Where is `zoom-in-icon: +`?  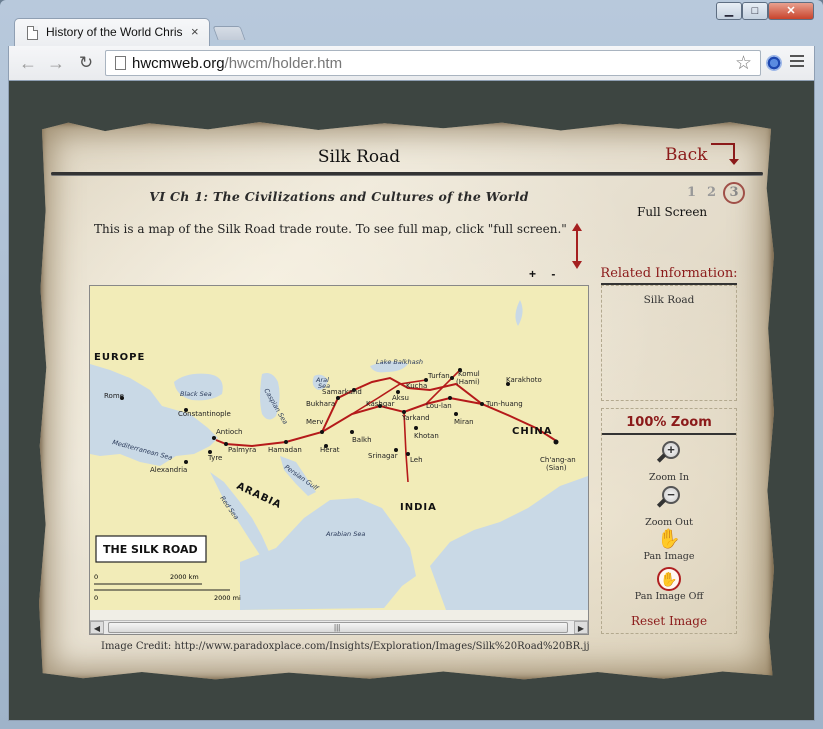 zoom-in-icon: + is located at coordinates (669, 454).